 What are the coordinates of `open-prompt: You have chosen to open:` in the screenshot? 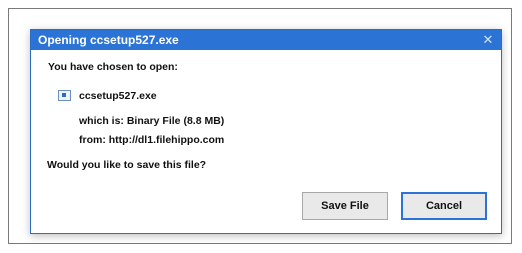 It's located at (113, 67).